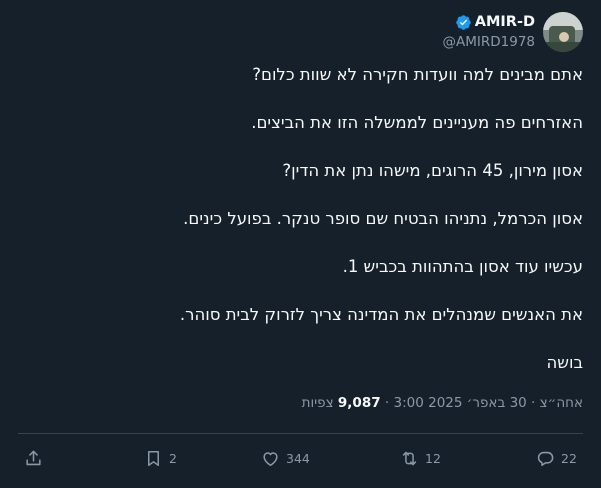 Image resolution: width=601 pixels, height=488 pixels. I want to click on tweet-line: עכשיו עוד אסון בהתהוות בכביש 1., so click(462, 266).